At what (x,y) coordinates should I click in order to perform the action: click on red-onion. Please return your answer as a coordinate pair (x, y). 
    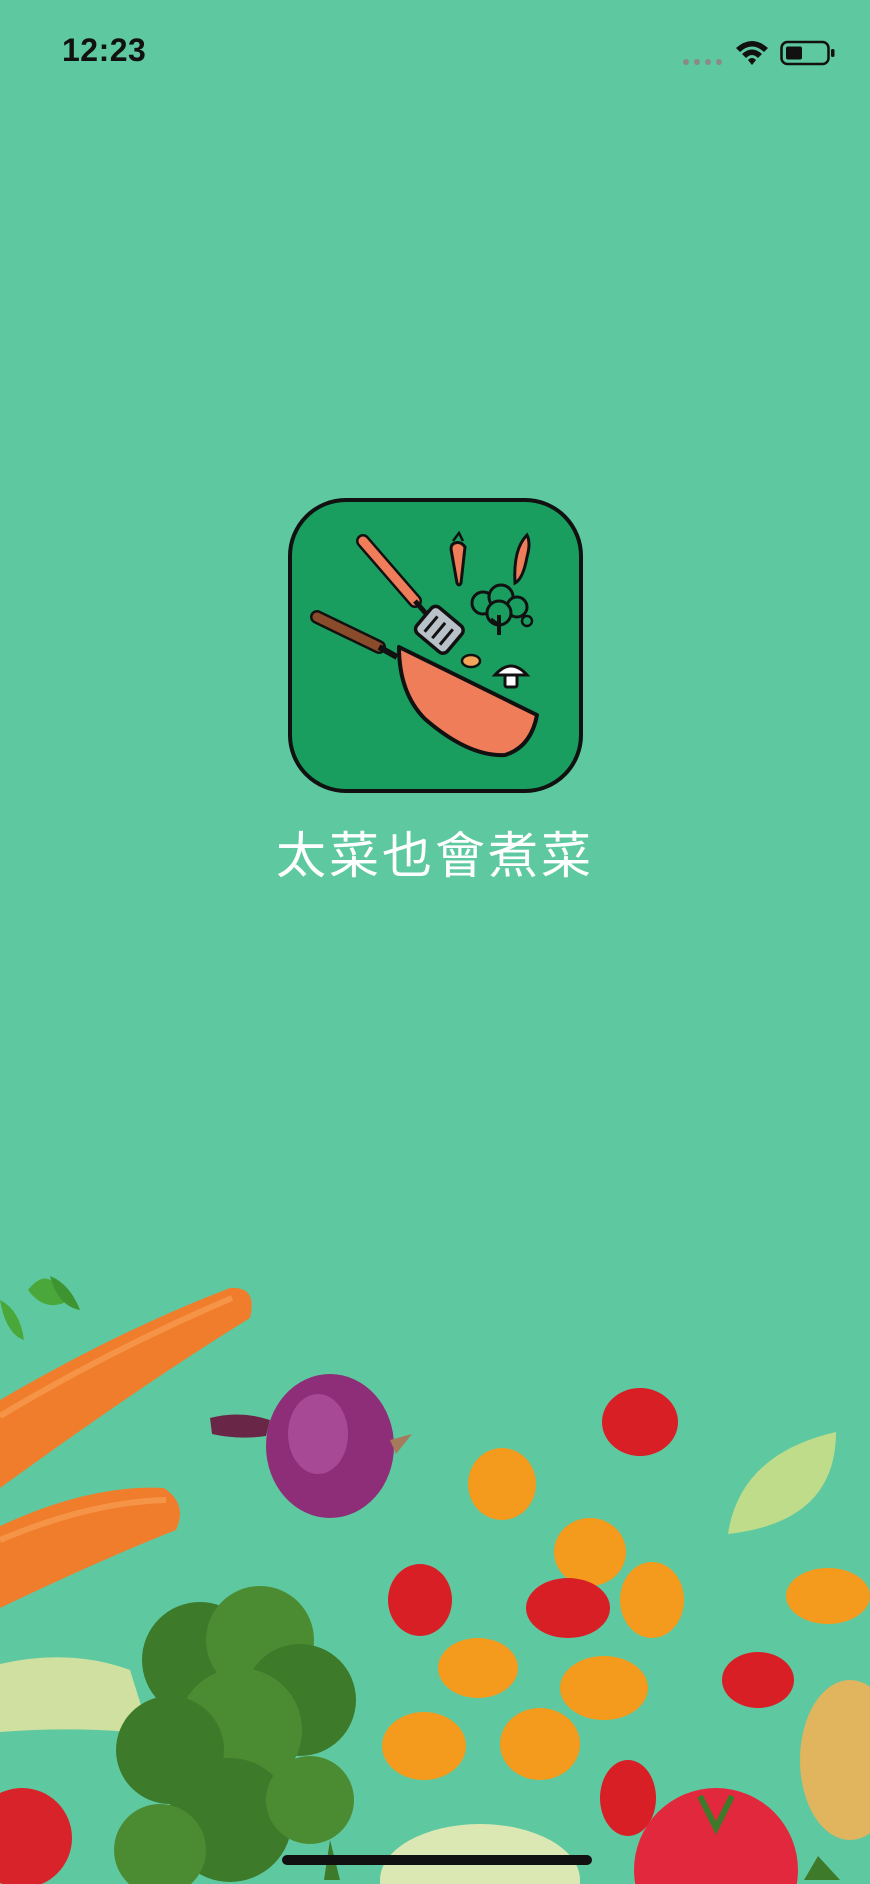
    Looking at the image, I should click on (311, 1446).